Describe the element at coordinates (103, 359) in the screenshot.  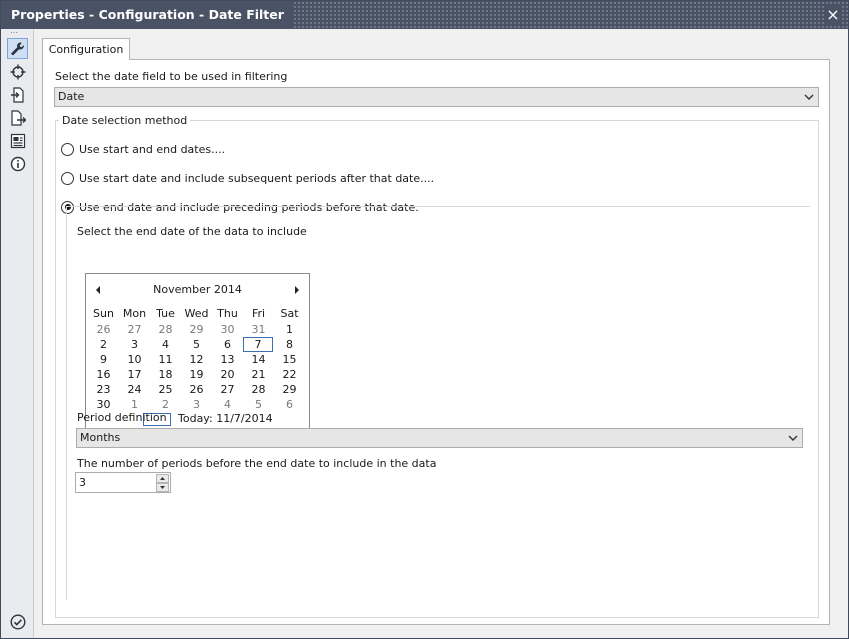
I see `calendar-day: 9` at that location.